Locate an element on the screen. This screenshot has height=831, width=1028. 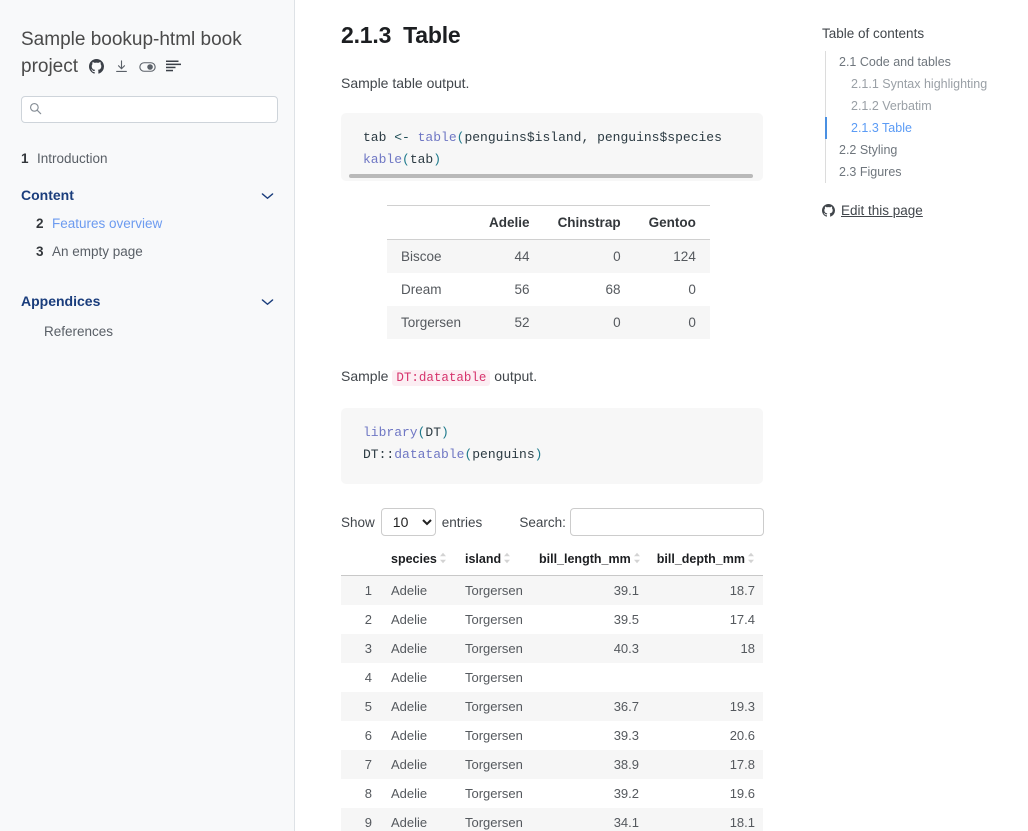
sidebar-part-content: Content is located at coordinates (147, 195).